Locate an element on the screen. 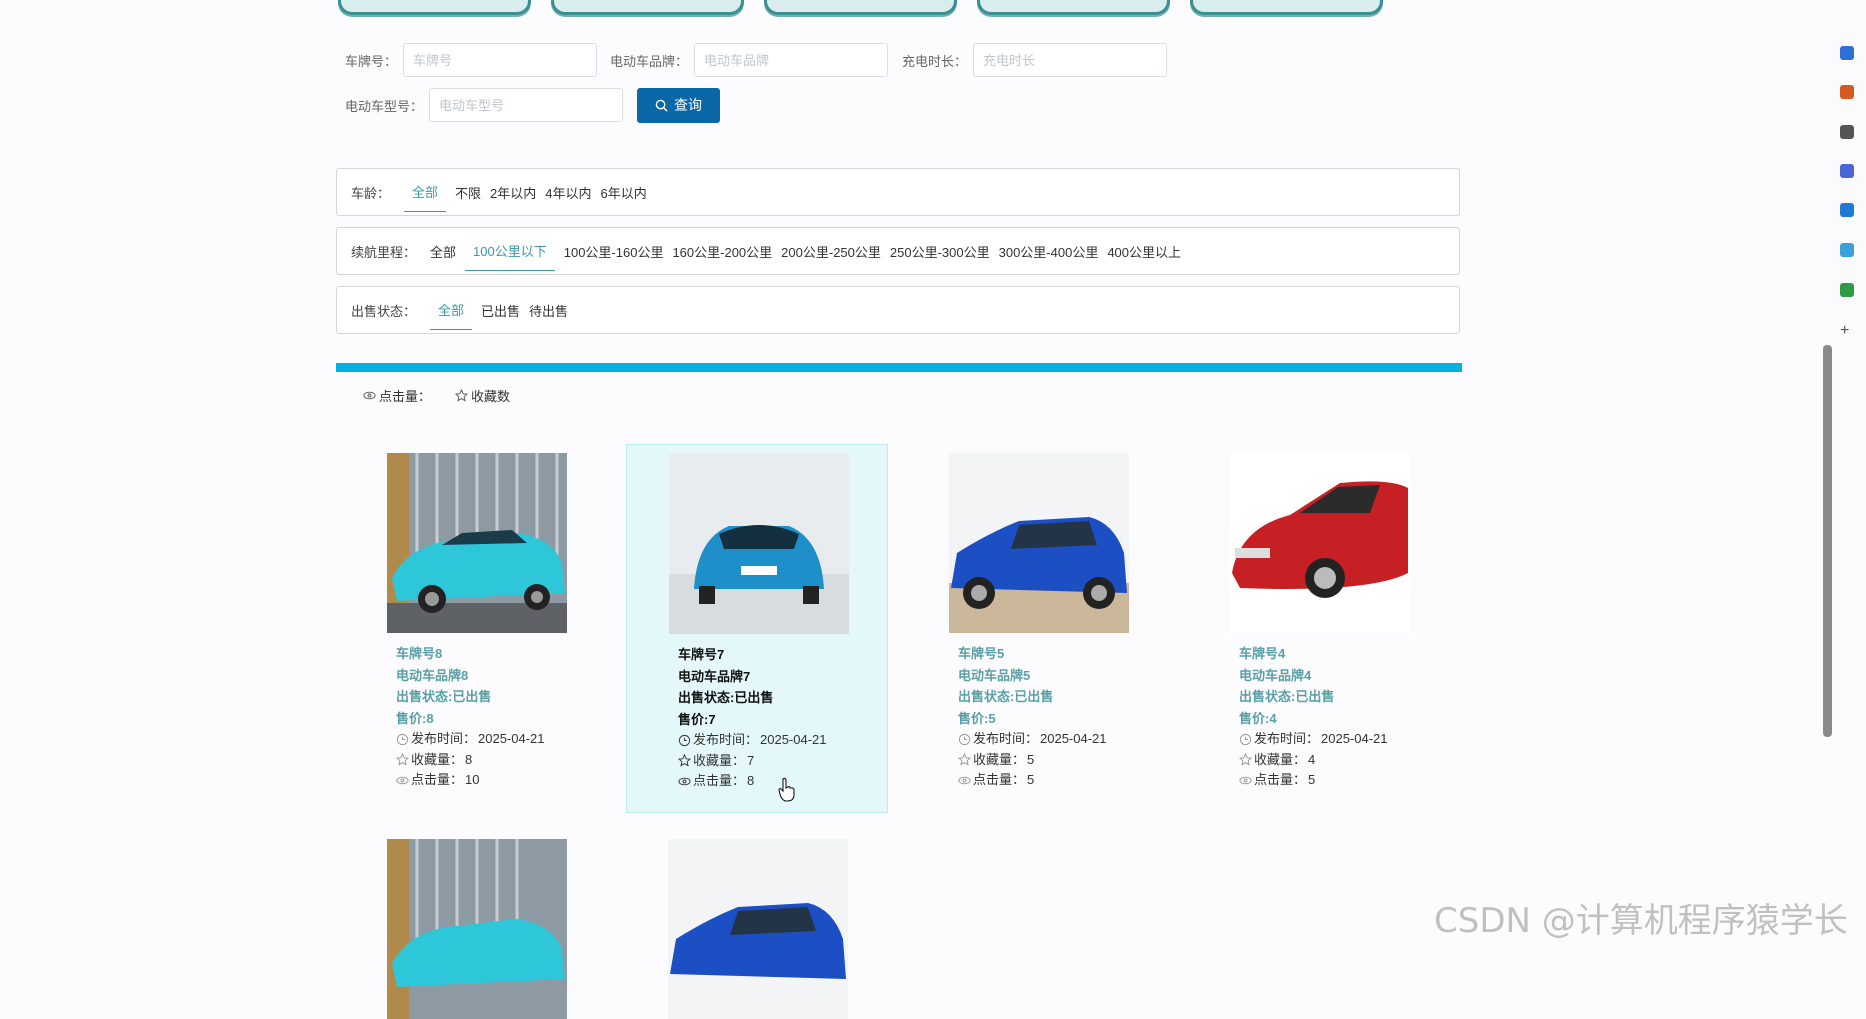 Image resolution: width=1866 pixels, height=1019 pixels. car-plate: 车牌号7 is located at coordinates (701, 654).